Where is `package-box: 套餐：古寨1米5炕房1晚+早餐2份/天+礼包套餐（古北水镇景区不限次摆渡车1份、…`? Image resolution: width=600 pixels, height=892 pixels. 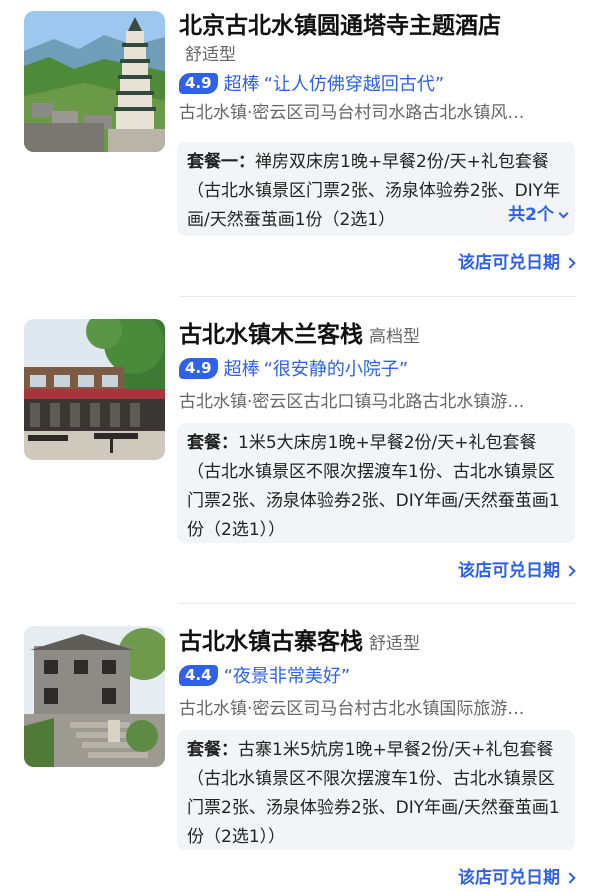
package-box: 套餐：古寨1米5炕房1晚+早餐2份/天+礼包套餐（古北水镇景区不限次摆渡车1份、… is located at coordinates (376, 790).